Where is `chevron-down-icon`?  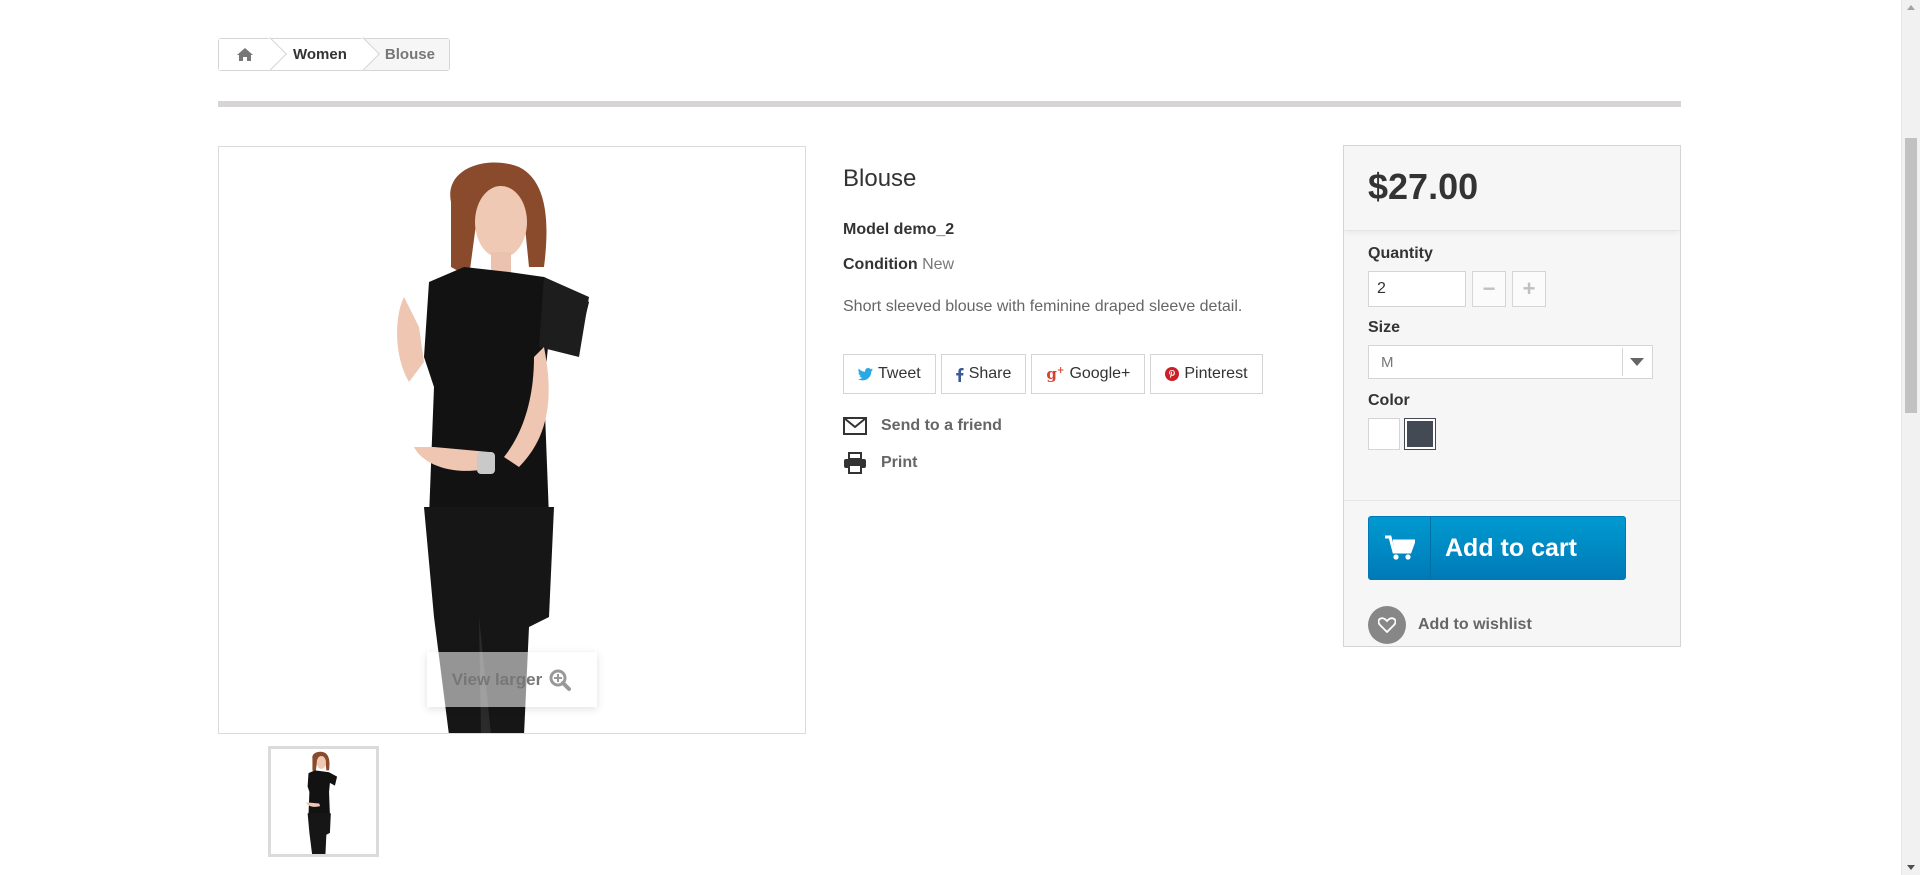 chevron-down-icon is located at coordinates (1636, 362).